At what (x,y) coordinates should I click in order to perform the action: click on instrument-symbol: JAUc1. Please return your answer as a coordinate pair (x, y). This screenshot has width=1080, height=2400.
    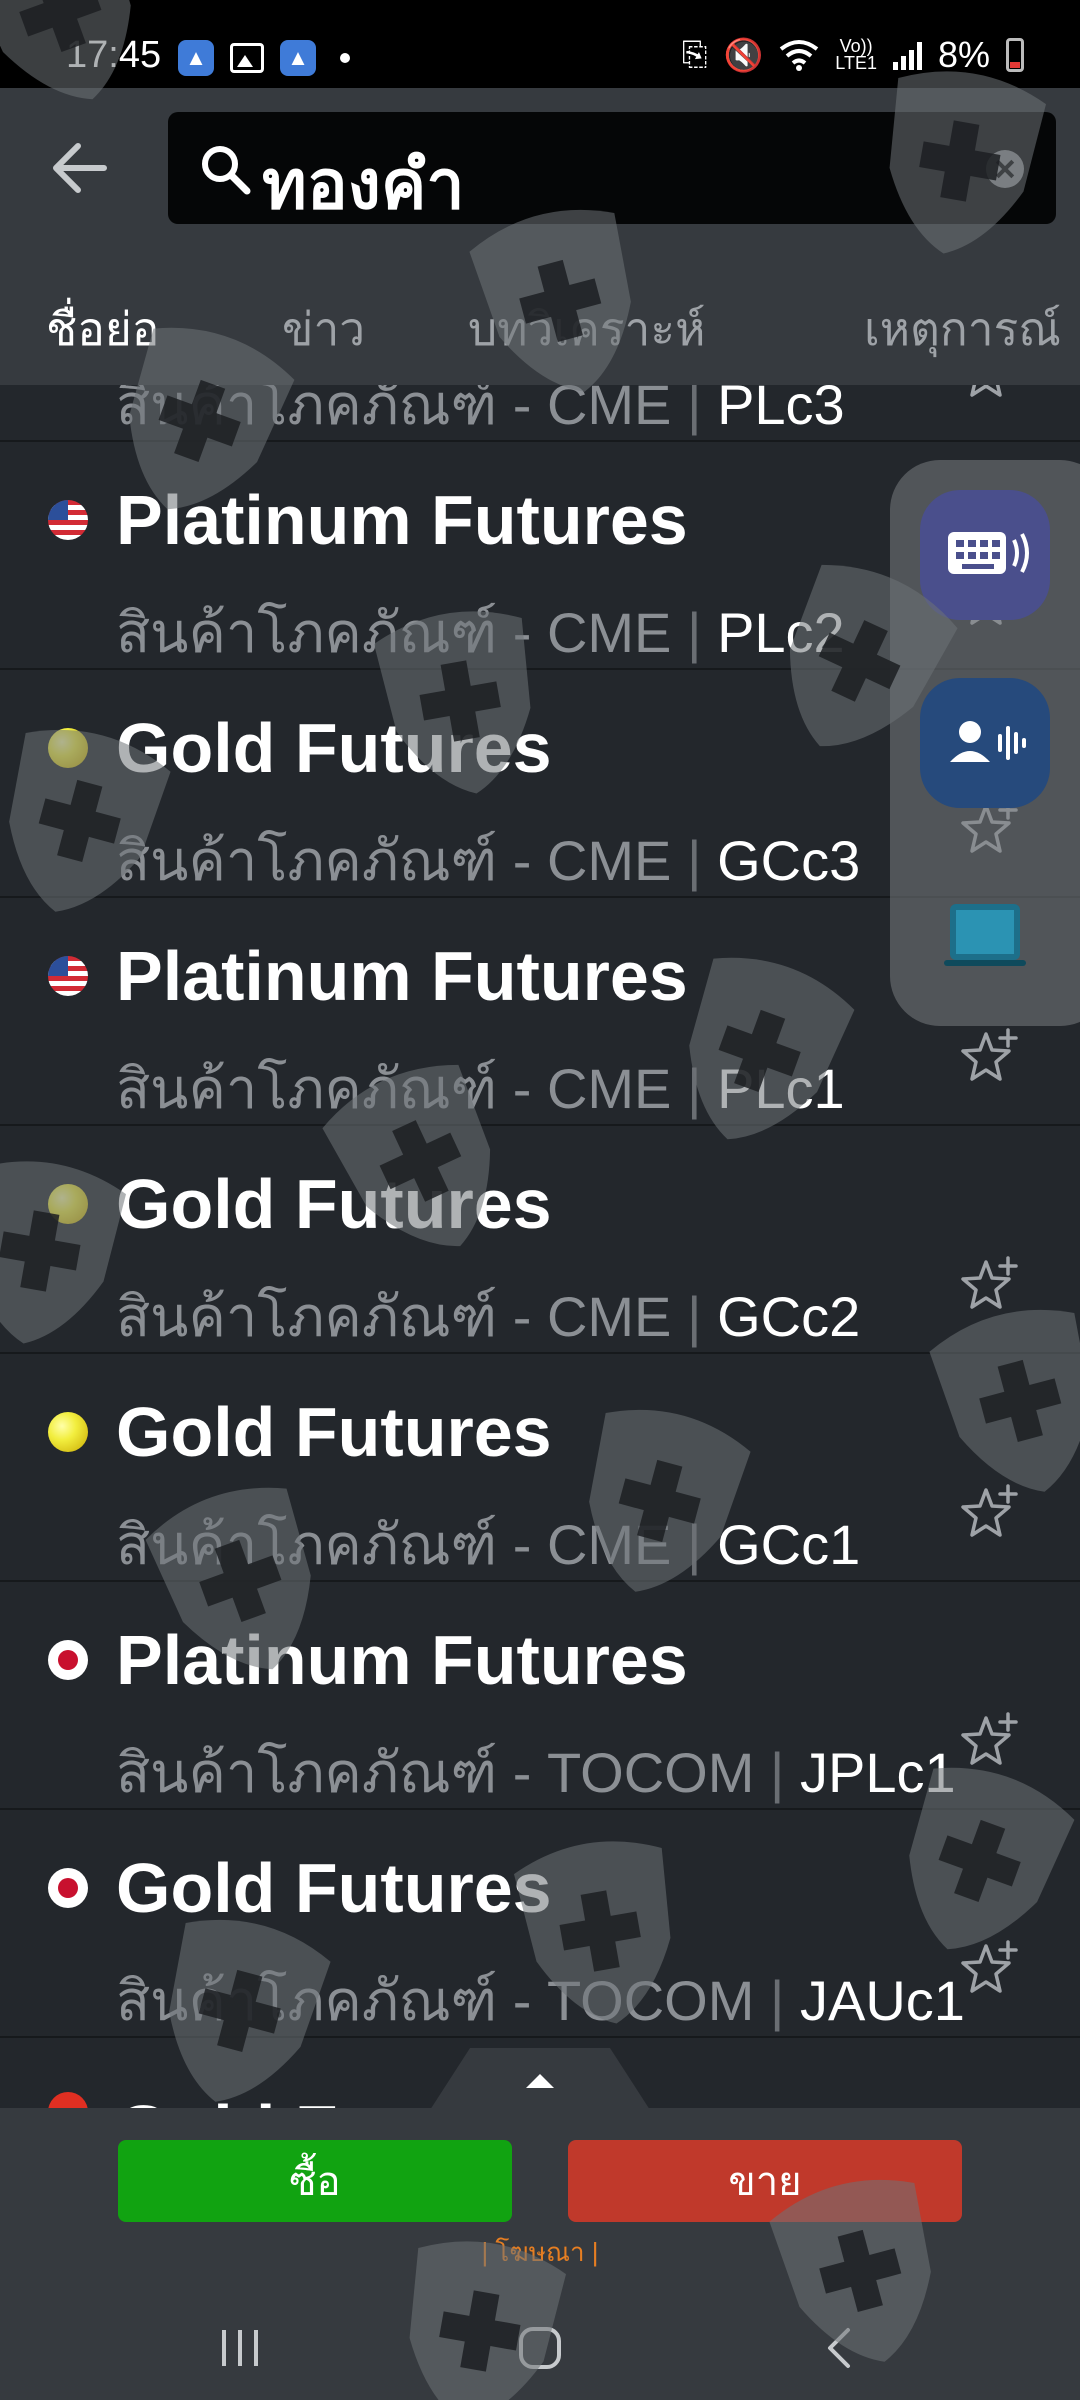
    Looking at the image, I should click on (882, 2000).